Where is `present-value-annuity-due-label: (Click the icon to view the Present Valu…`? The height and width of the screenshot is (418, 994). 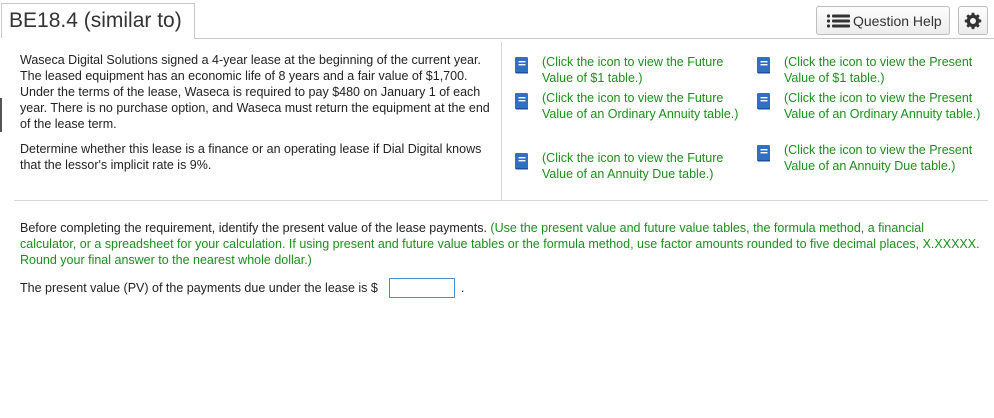
present-value-annuity-due-label: (Click the icon to view the Present Valu… is located at coordinates (878, 158).